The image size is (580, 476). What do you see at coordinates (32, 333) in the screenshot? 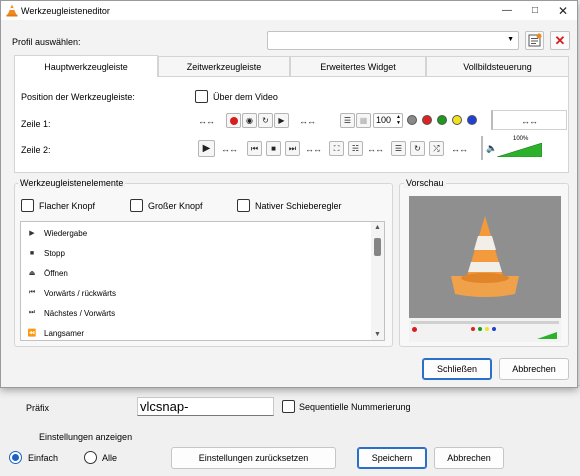
I see `slower-icon: ⏪` at bounding box center [32, 333].